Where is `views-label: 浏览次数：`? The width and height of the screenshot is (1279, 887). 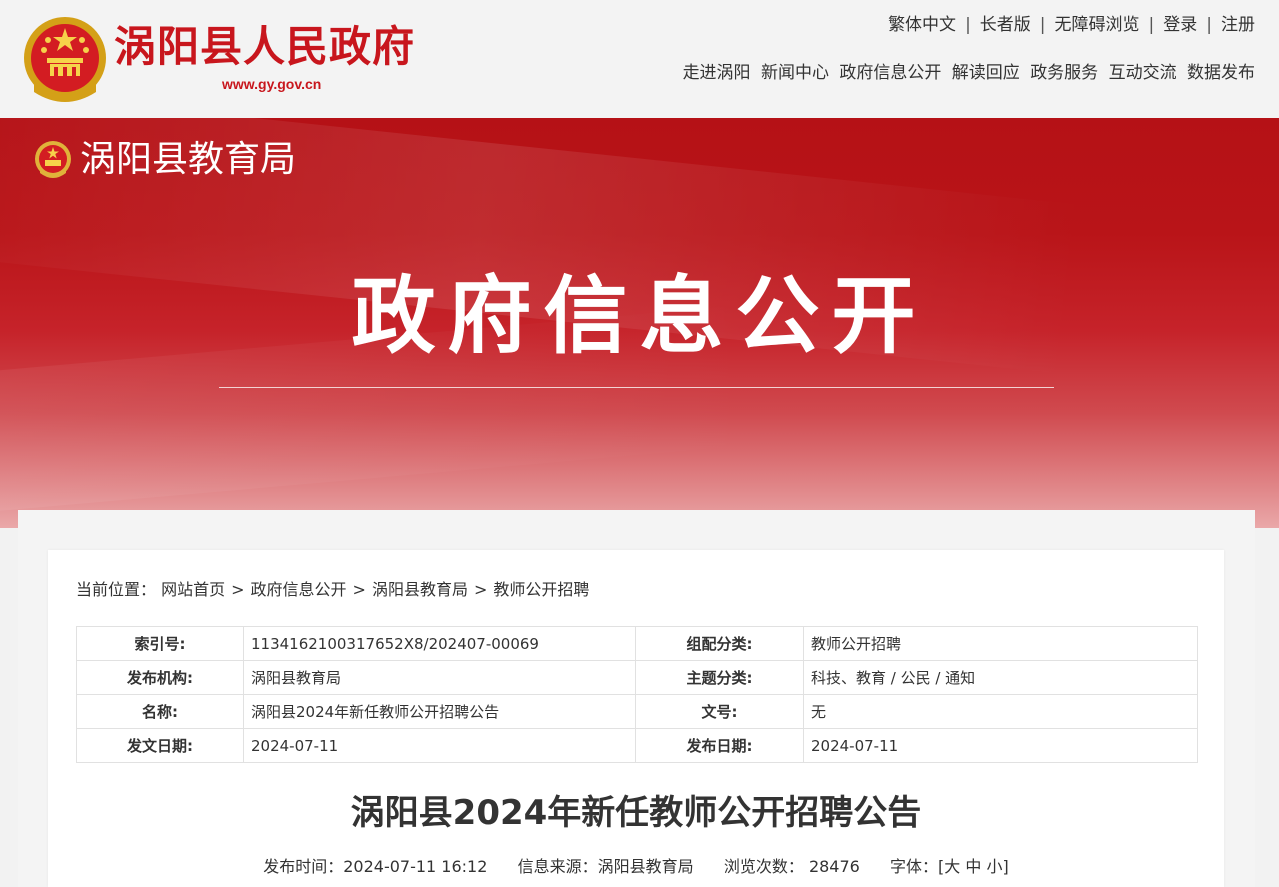
views-label: 浏览次数： is located at coordinates (763, 866).